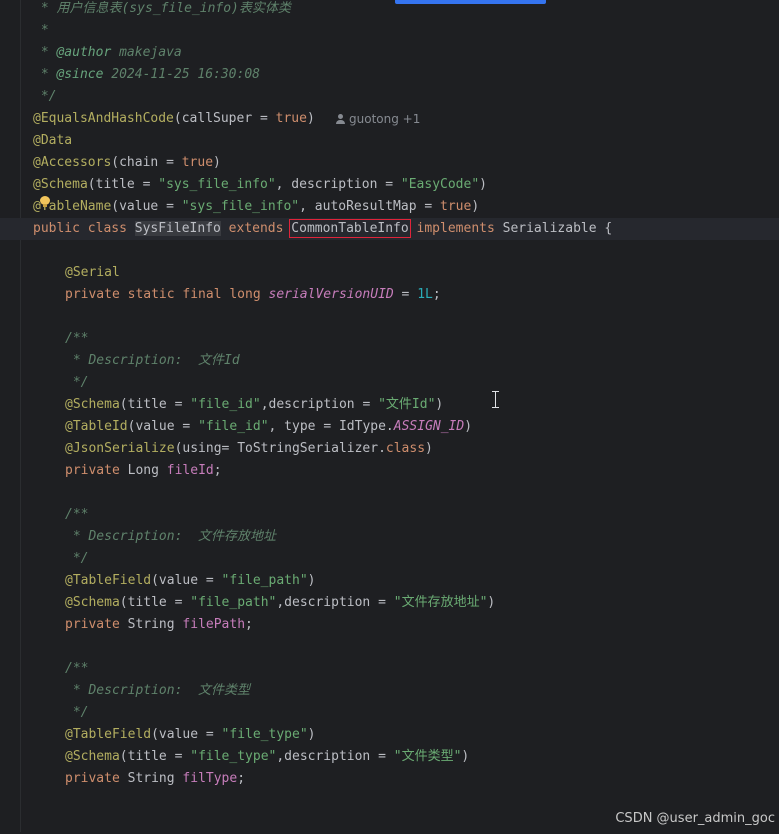 This screenshot has height=834, width=779. What do you see at coordinates (127, 162) in the screenshot?
I see `code-line: @Accessors(chain = true)` at bounding box center [127, 162].